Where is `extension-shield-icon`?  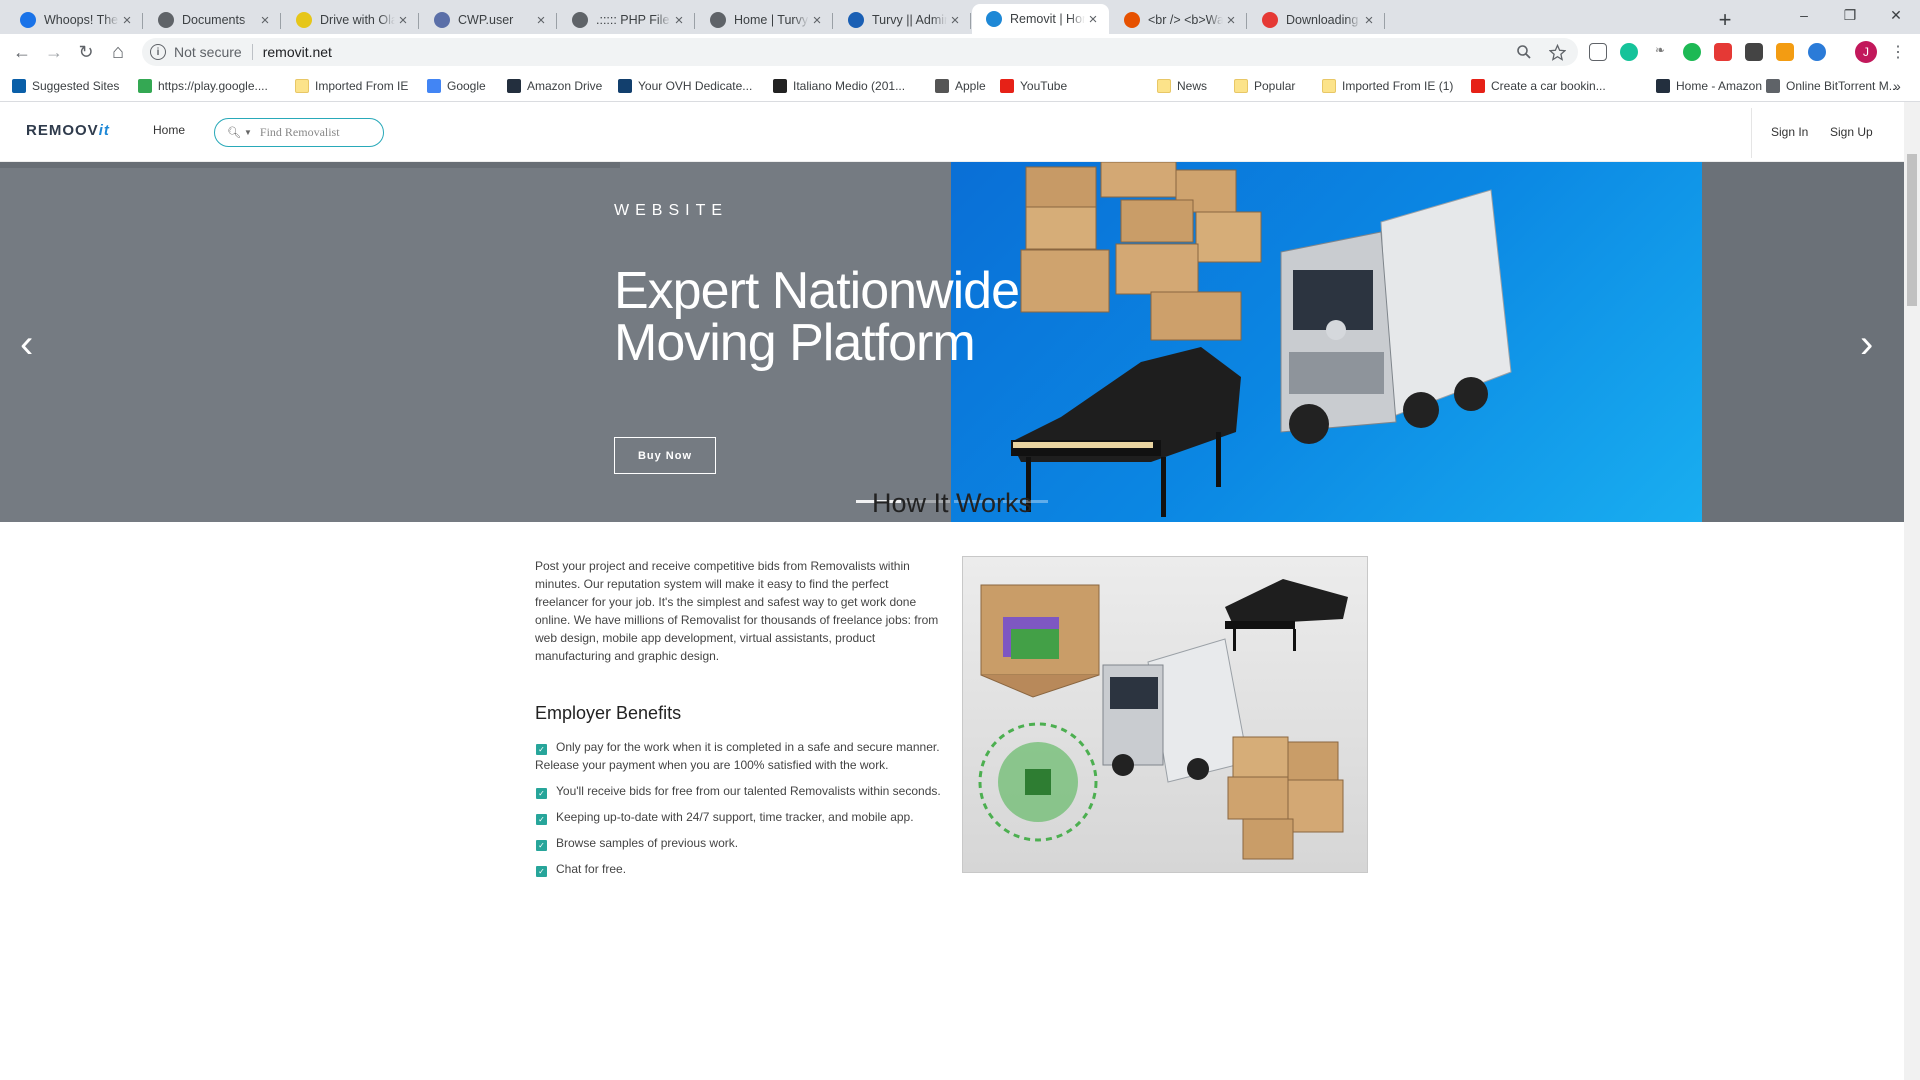
extension-shield-icon is located at coordinates (1754, 52).